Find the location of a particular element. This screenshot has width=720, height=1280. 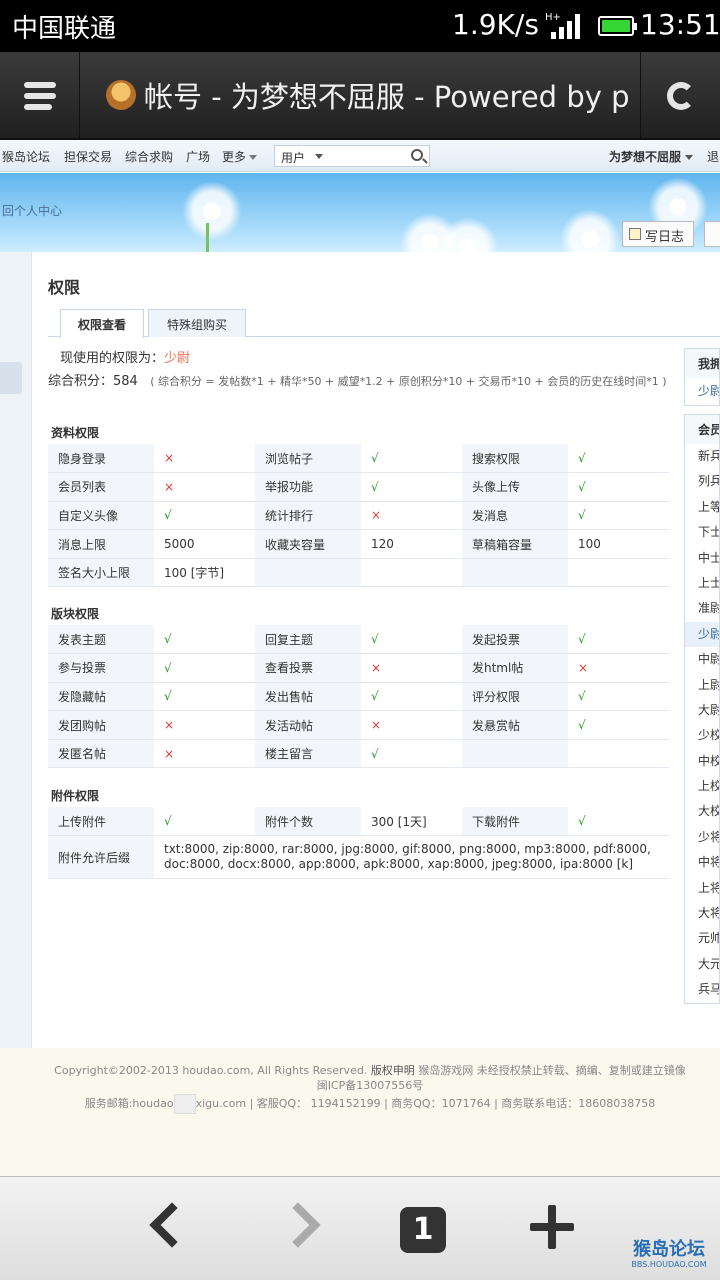

dandelion-decoration is located at coordinates (212, 211).